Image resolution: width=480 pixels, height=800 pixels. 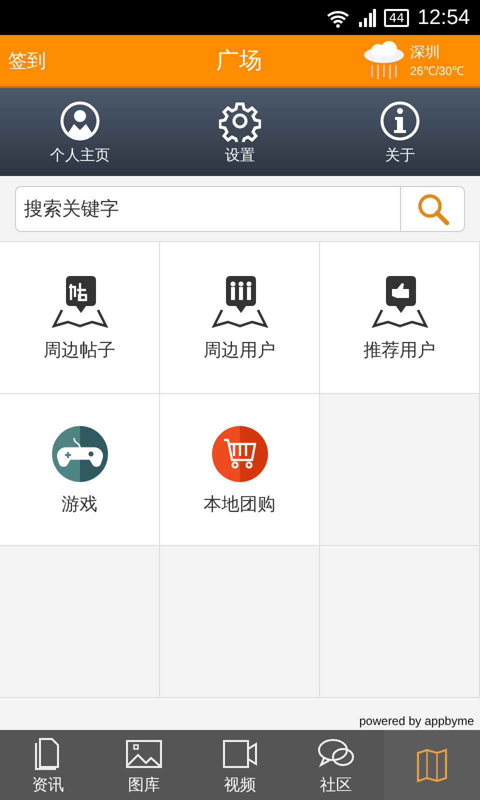 I want to click on grid-tile: 游戏, so click(x=80, y=470).